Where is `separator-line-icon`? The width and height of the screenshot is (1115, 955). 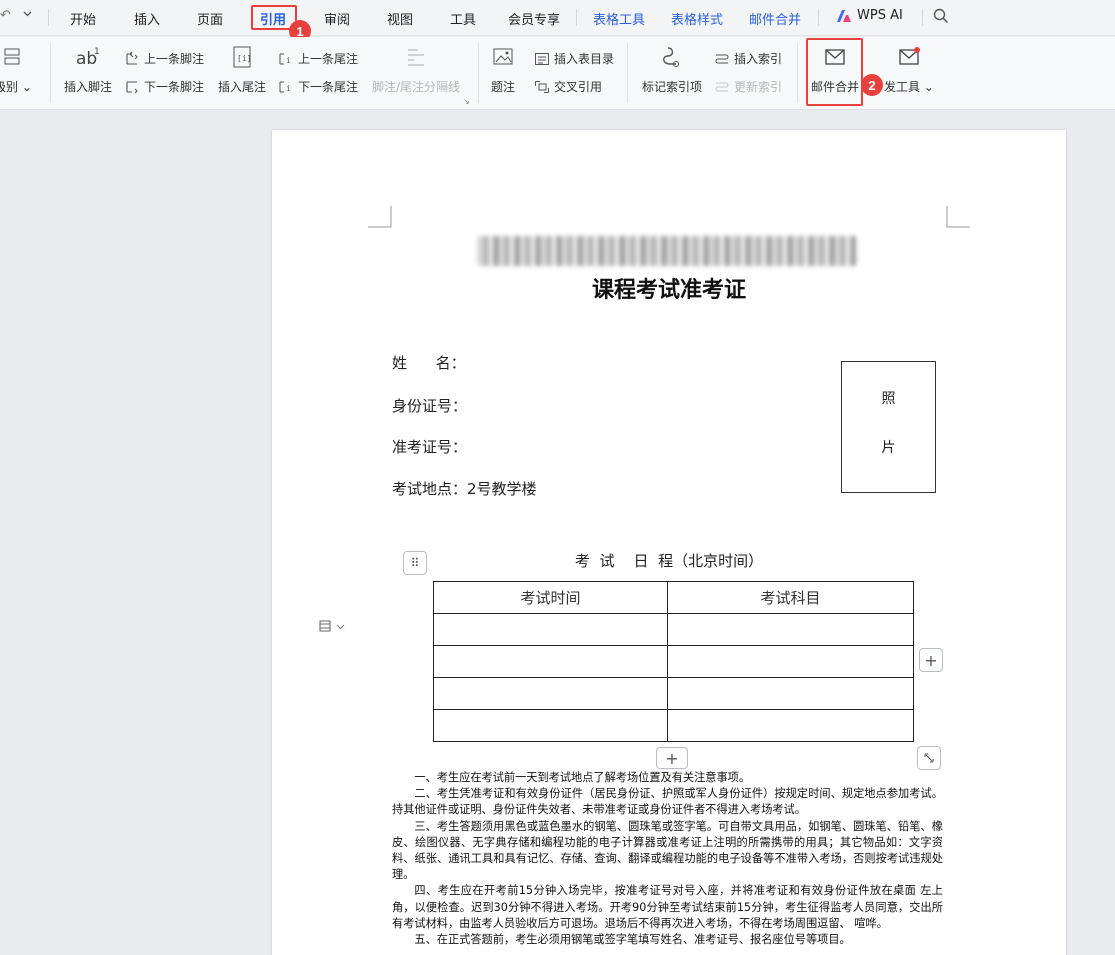
separator-line-icon is located at coordinates (416, 57).